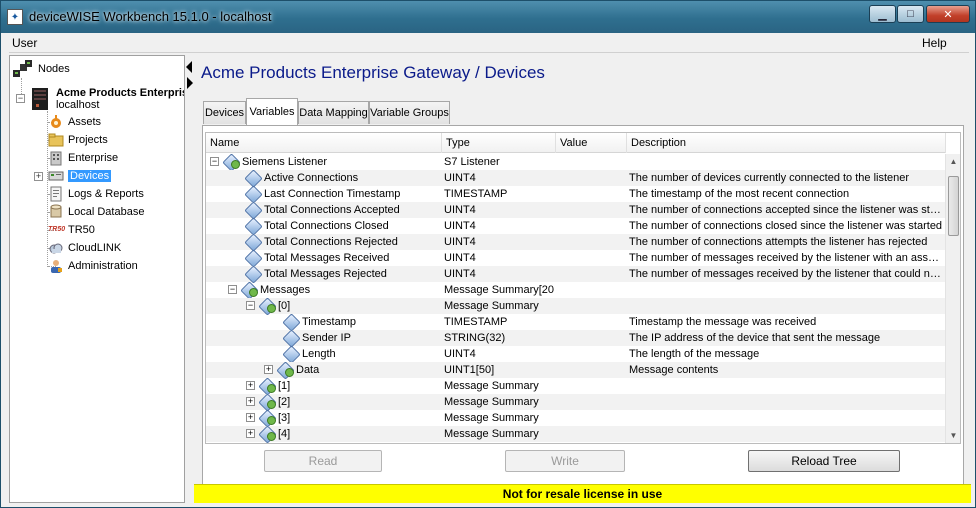 This screenshot has height=508, width=976. What do you see at coordinates (38, 176) in the screenshot?
I see `devices-expand-toggle: +` at bounding box center [38, 176].